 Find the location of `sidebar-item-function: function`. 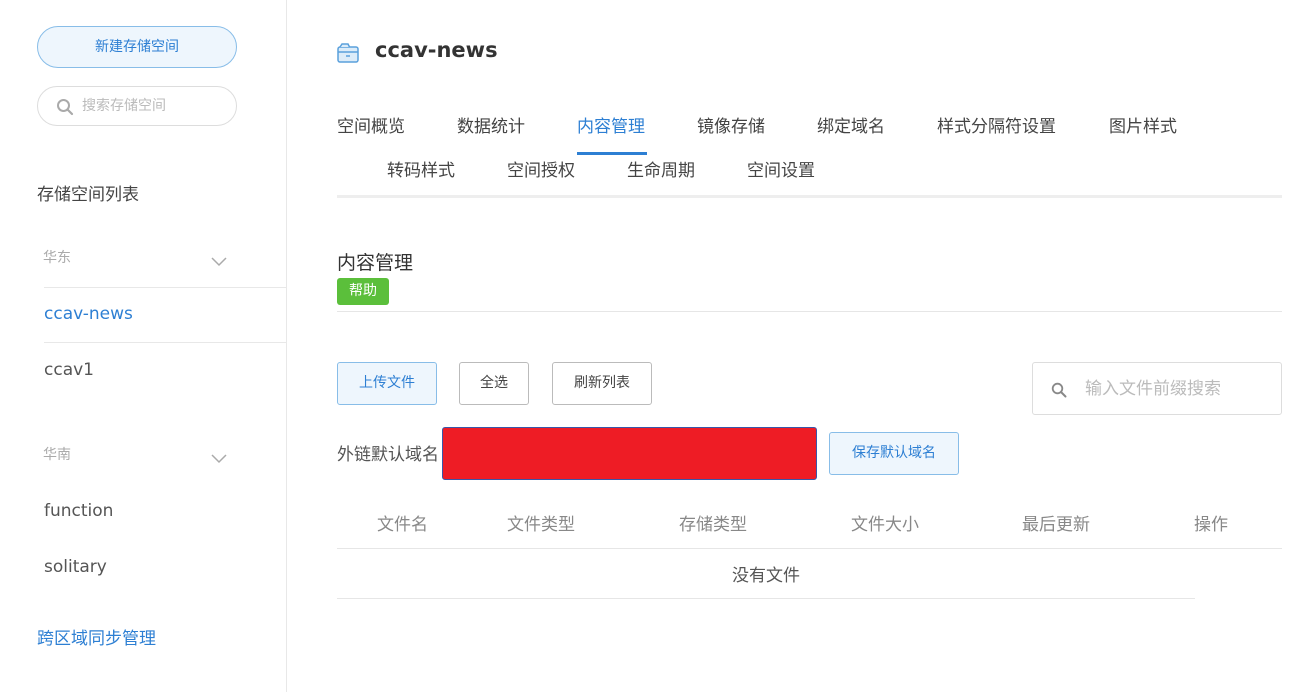

sidebar-item-function: function is located at coordinates (78, 511).